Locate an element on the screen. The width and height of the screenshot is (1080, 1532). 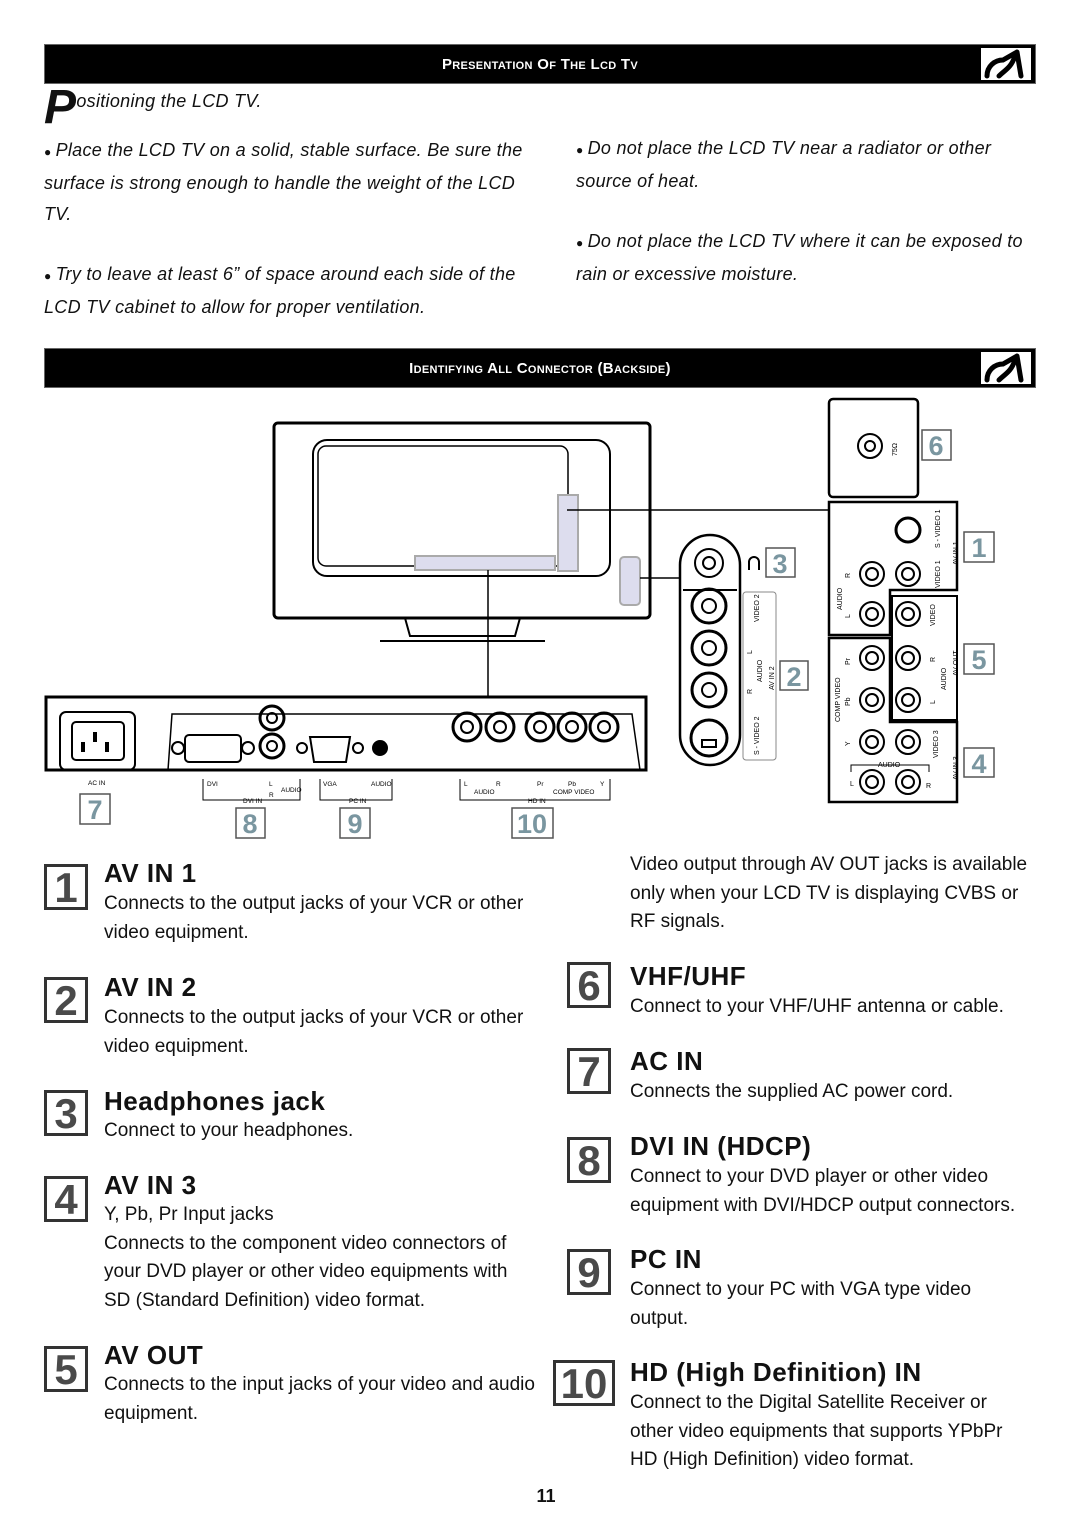
badge-9: 9 is located at coordinates (355, 823).